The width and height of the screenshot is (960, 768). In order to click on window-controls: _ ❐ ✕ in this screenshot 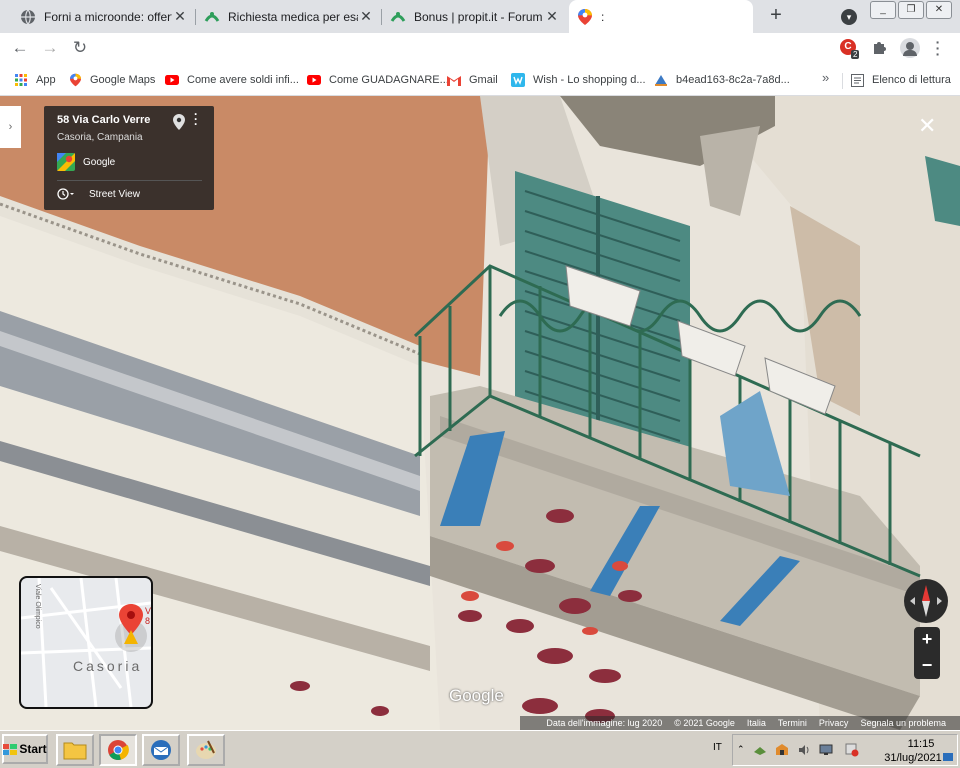, I will do `click(911, 10)`.